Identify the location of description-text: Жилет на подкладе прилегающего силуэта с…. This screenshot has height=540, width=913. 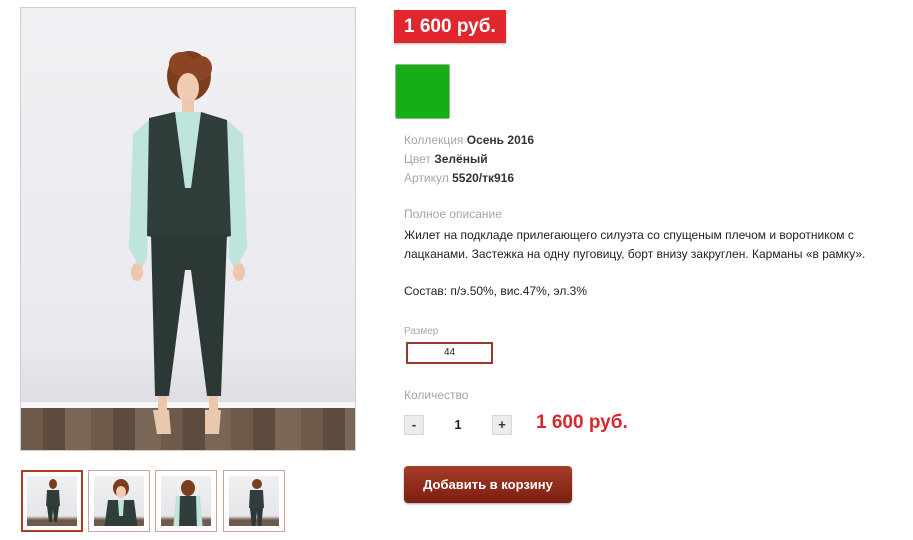
(635, 244).